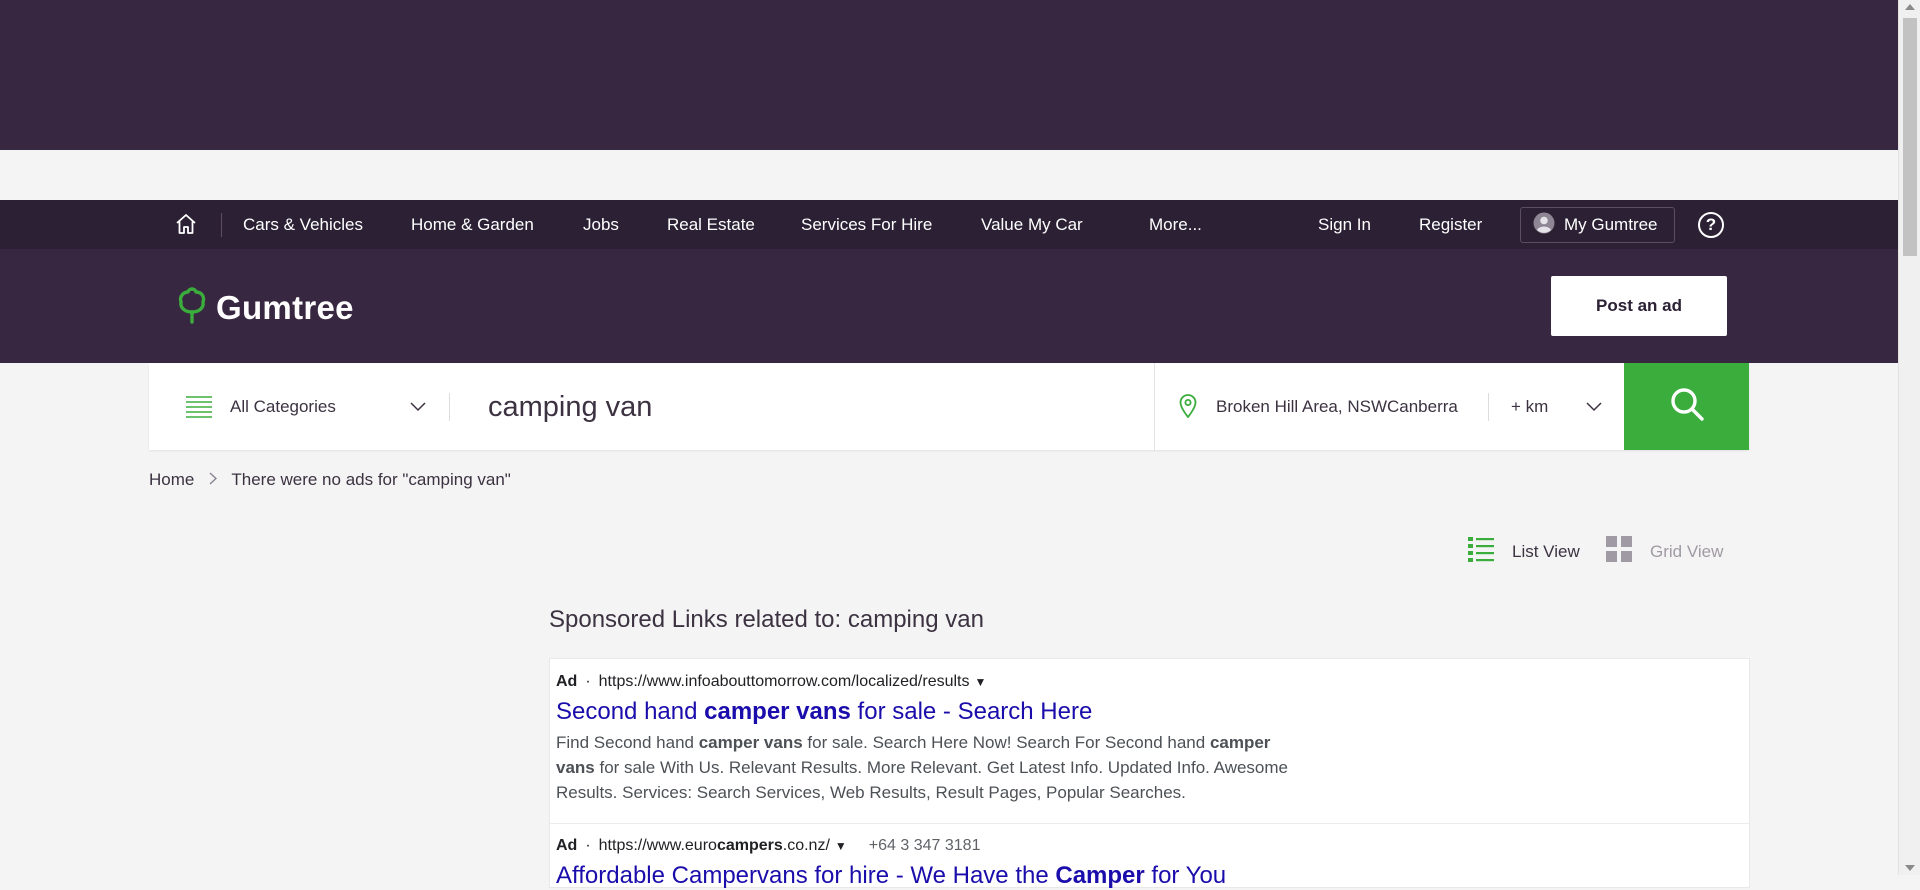  What do you see at coordinates (925, 846) in the screenshot?
I see `ad-phone: +64 3 347 3181` at bounding box center [925, 846].